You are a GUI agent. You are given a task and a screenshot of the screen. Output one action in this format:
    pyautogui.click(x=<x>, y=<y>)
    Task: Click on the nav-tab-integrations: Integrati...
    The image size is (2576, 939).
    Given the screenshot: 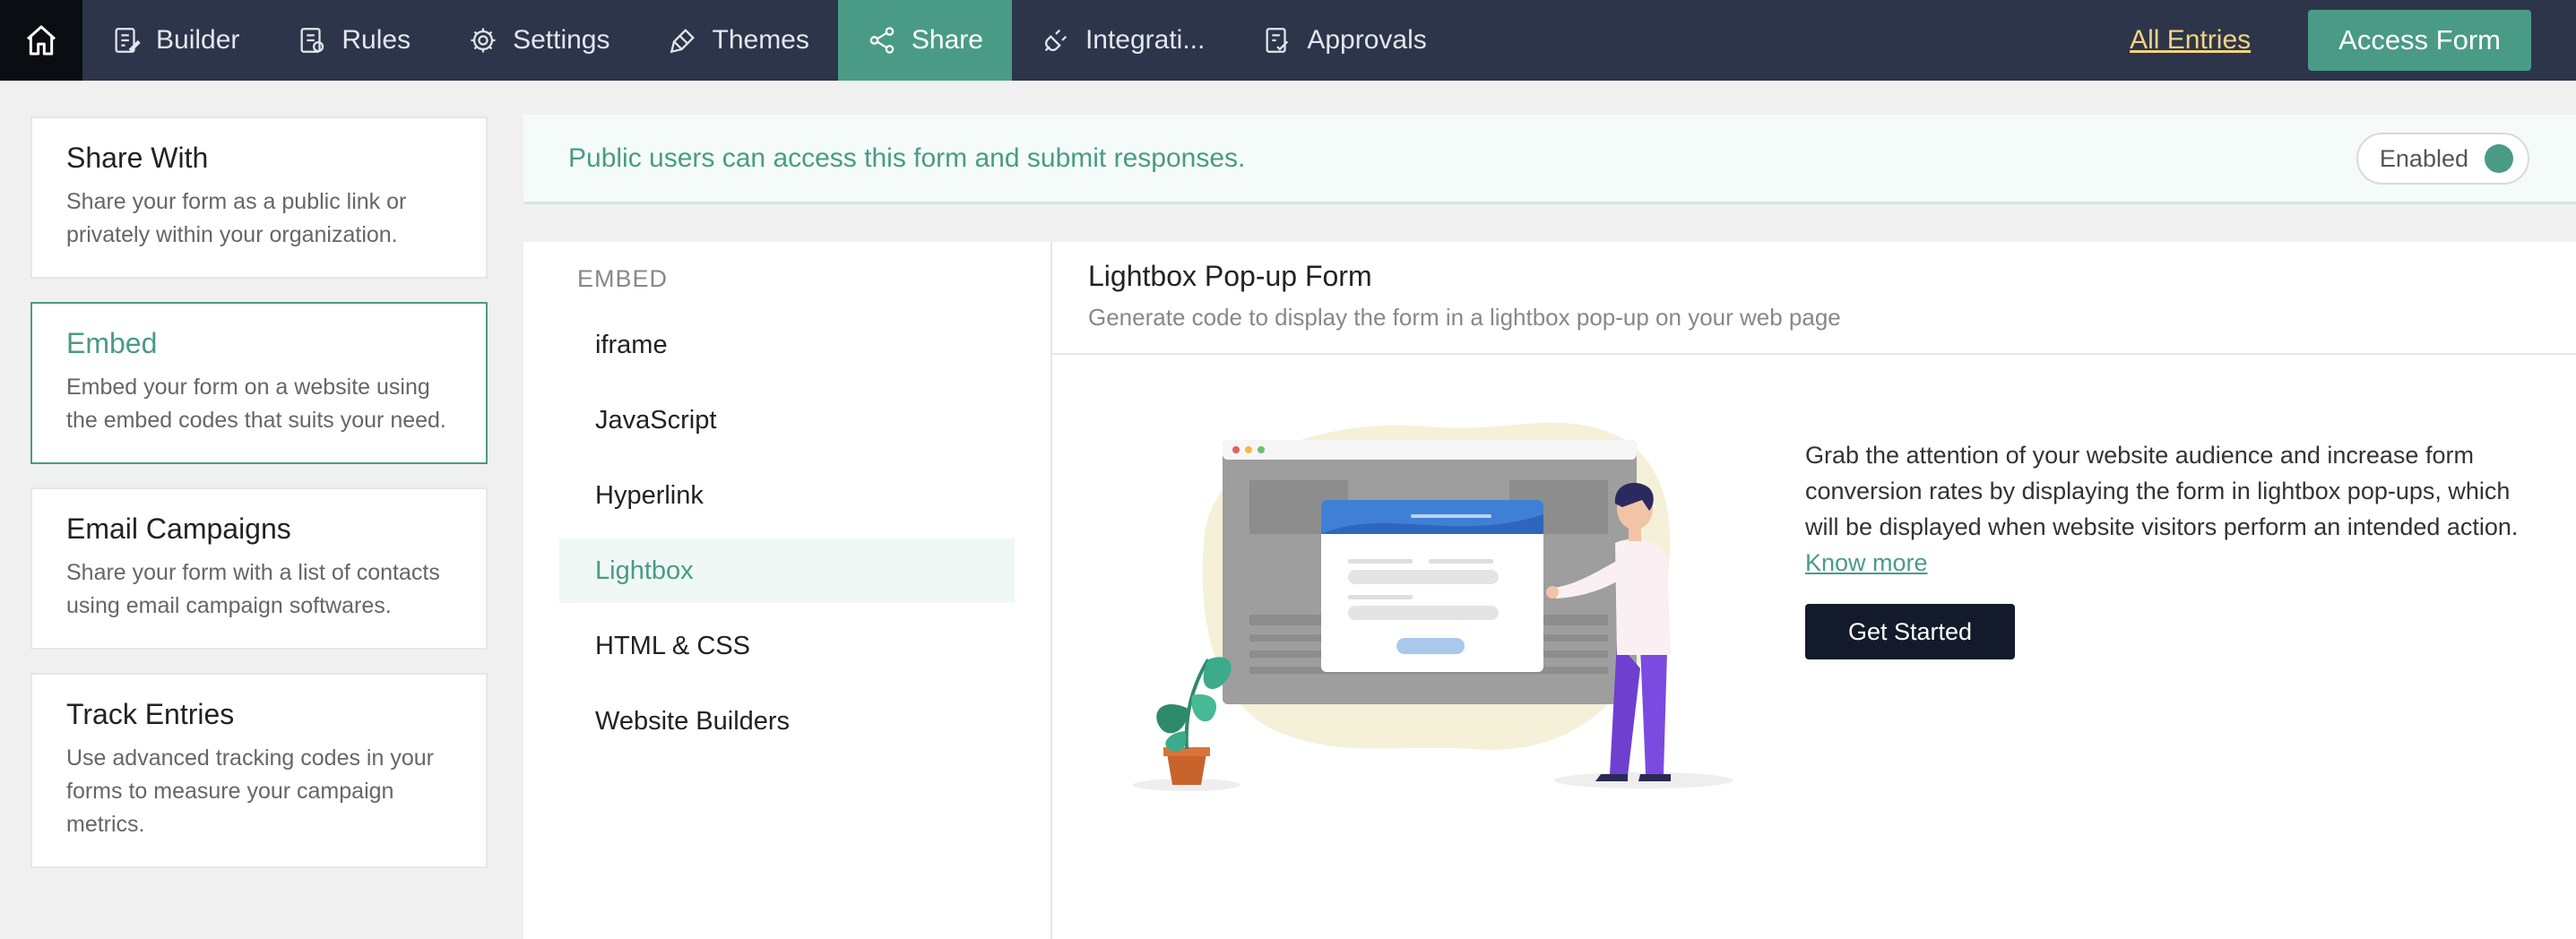 What is the action you would take?
    pyautogui.click(x=1122, y=40)
    